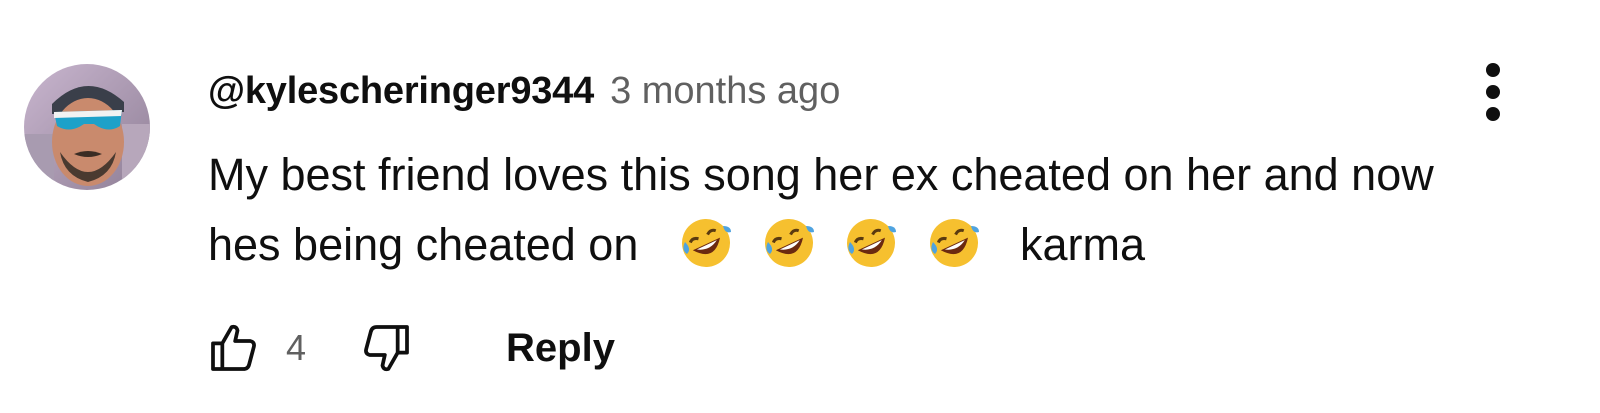 This screenshot has height=413, width=1600. I want to click on comment-header: @kylescheringer9344 3 months ago, so click(524, 95).